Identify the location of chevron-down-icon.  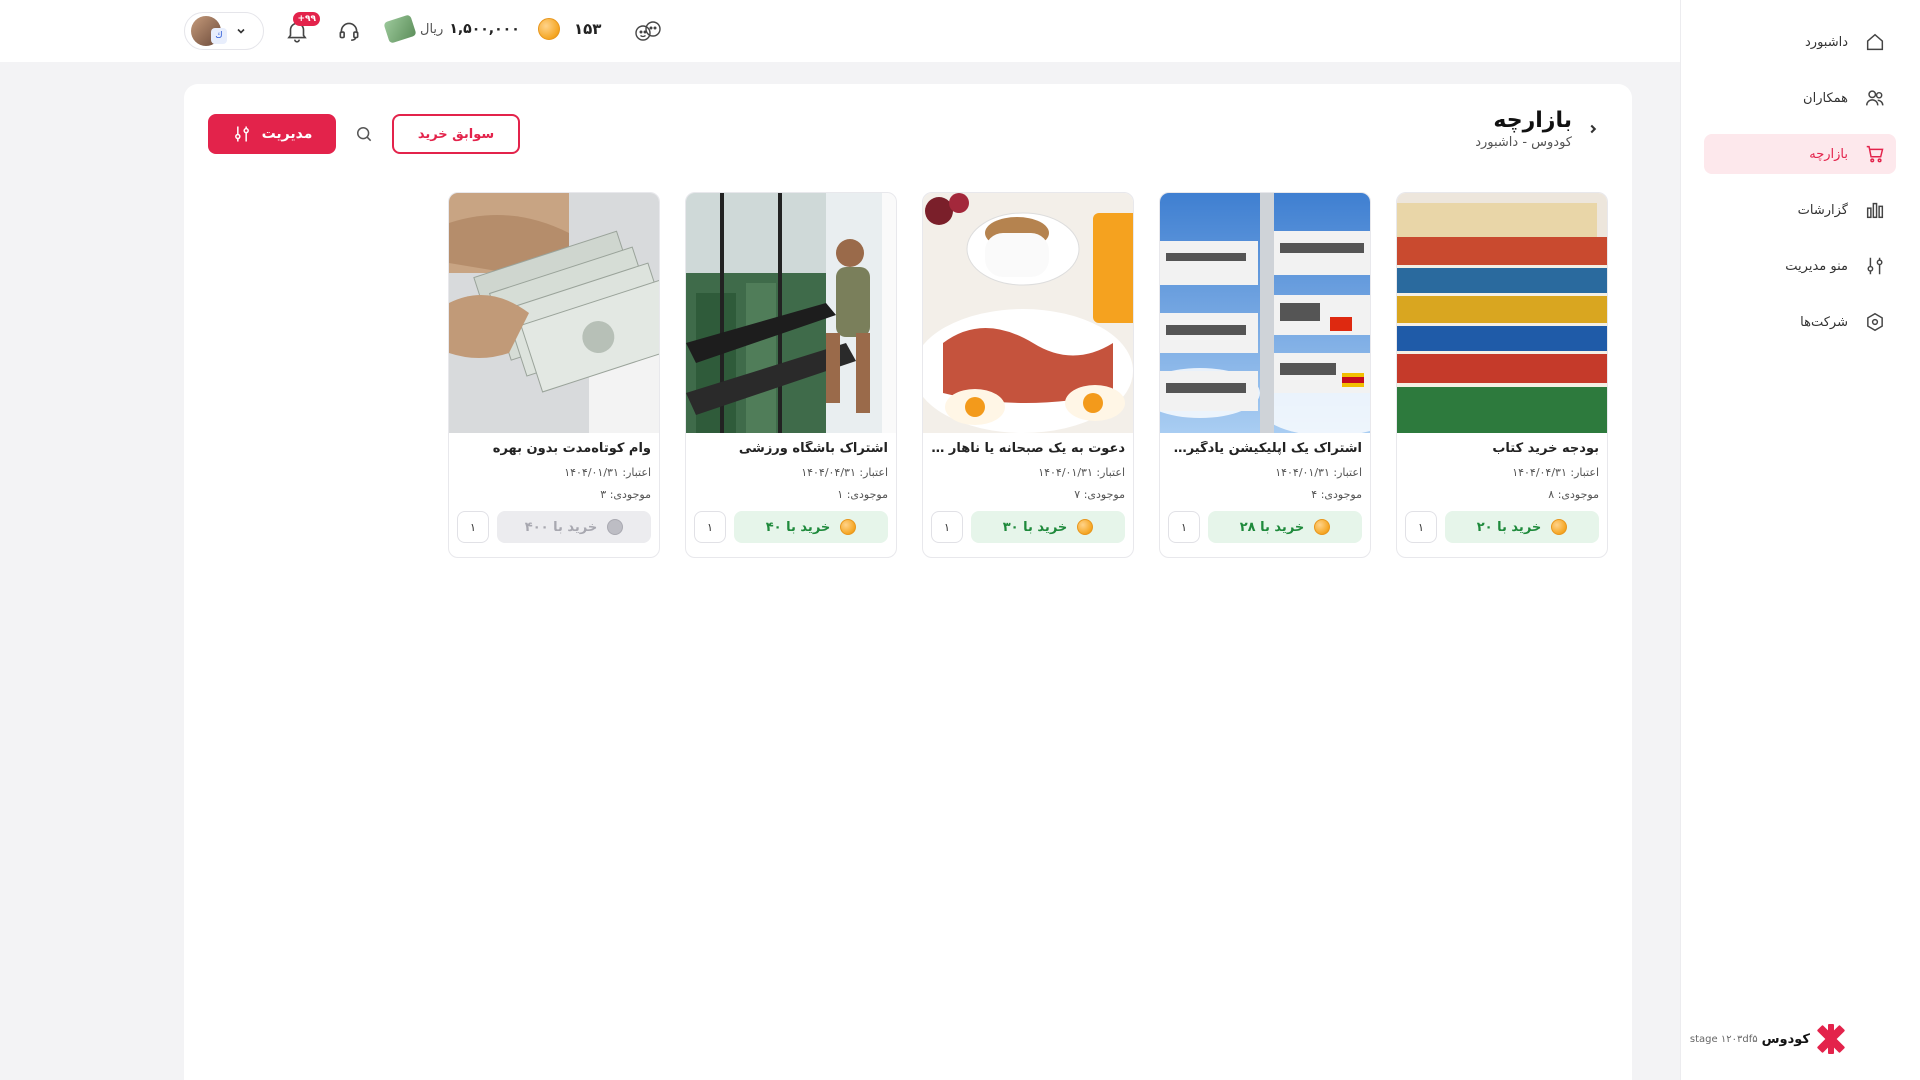
(241, 31).